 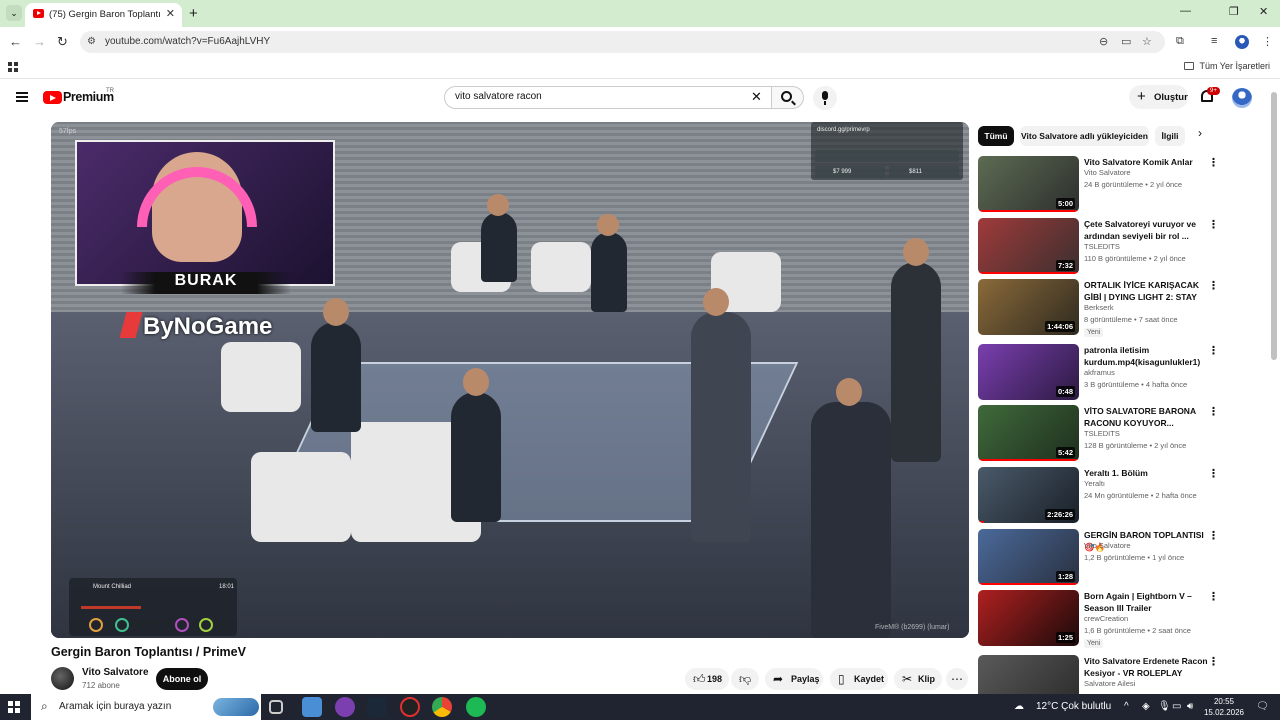 What do you see at coordinates (1274, 226) in the screenshot?
I see `page-scrollbar` at bounding box center [1274, 226].